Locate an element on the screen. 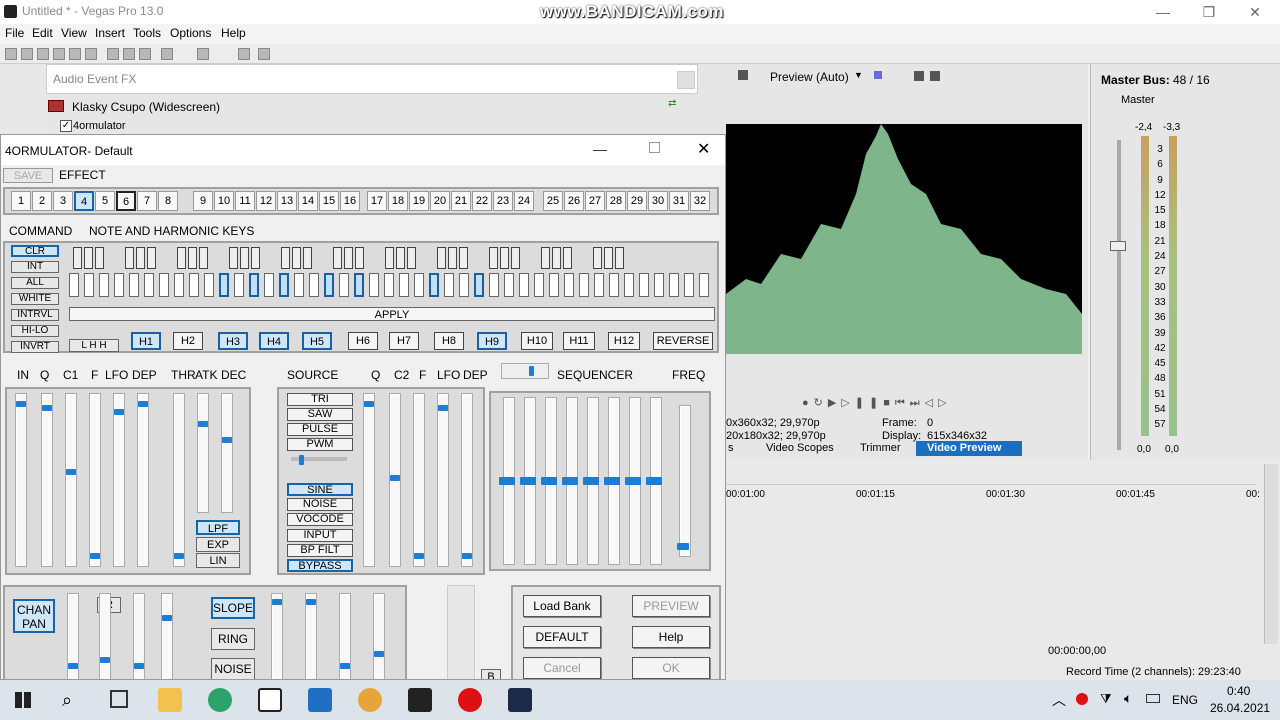 The image size is (1280, 720). search-icon: ⌕ is located at coordinates (67, 700).